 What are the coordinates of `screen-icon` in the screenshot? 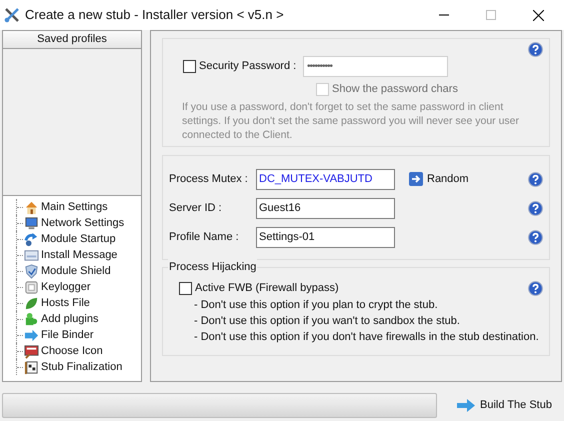 It's located at (31, 351).